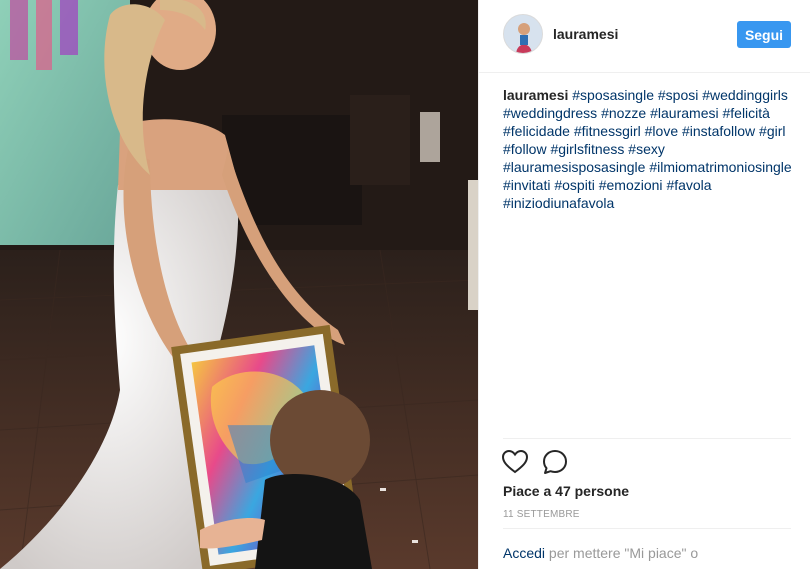  I want to click on hashtag-link: #lauramesi, so click(684, 113).